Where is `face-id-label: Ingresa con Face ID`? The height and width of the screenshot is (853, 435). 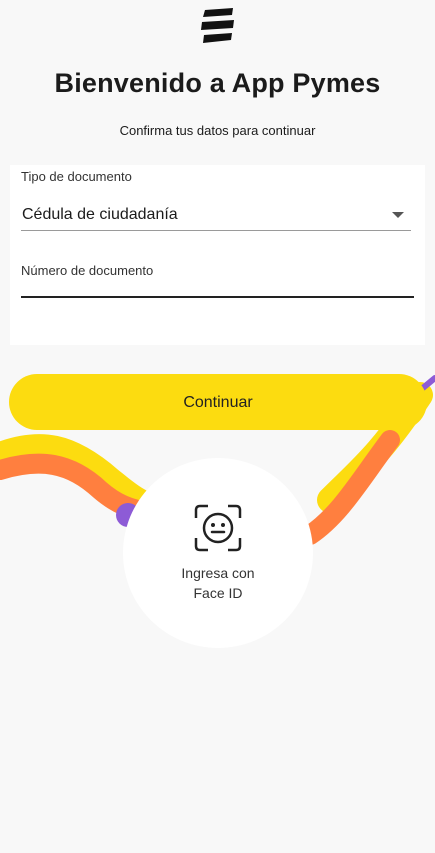 face-id-label: Ingresa con Face ID is located at coordinates (218, 583).